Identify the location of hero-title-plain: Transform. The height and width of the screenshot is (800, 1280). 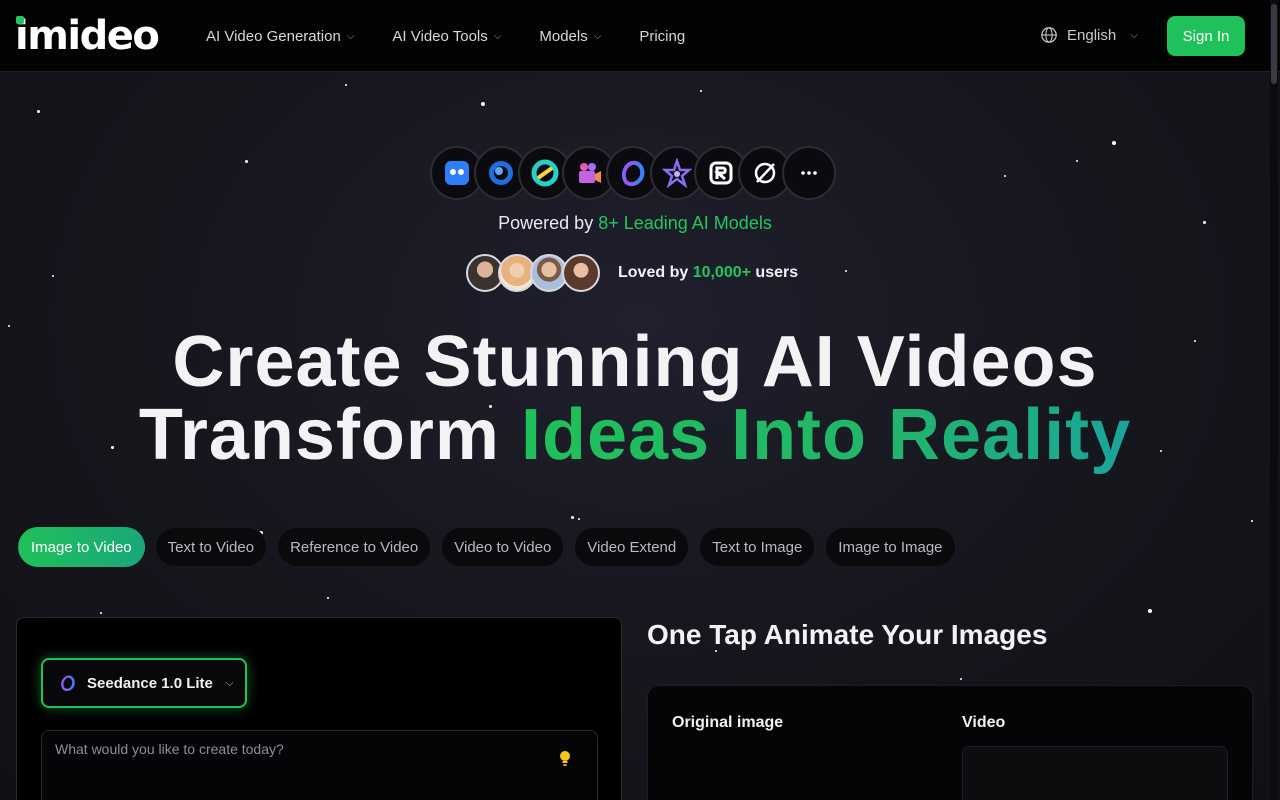
(329, 435).